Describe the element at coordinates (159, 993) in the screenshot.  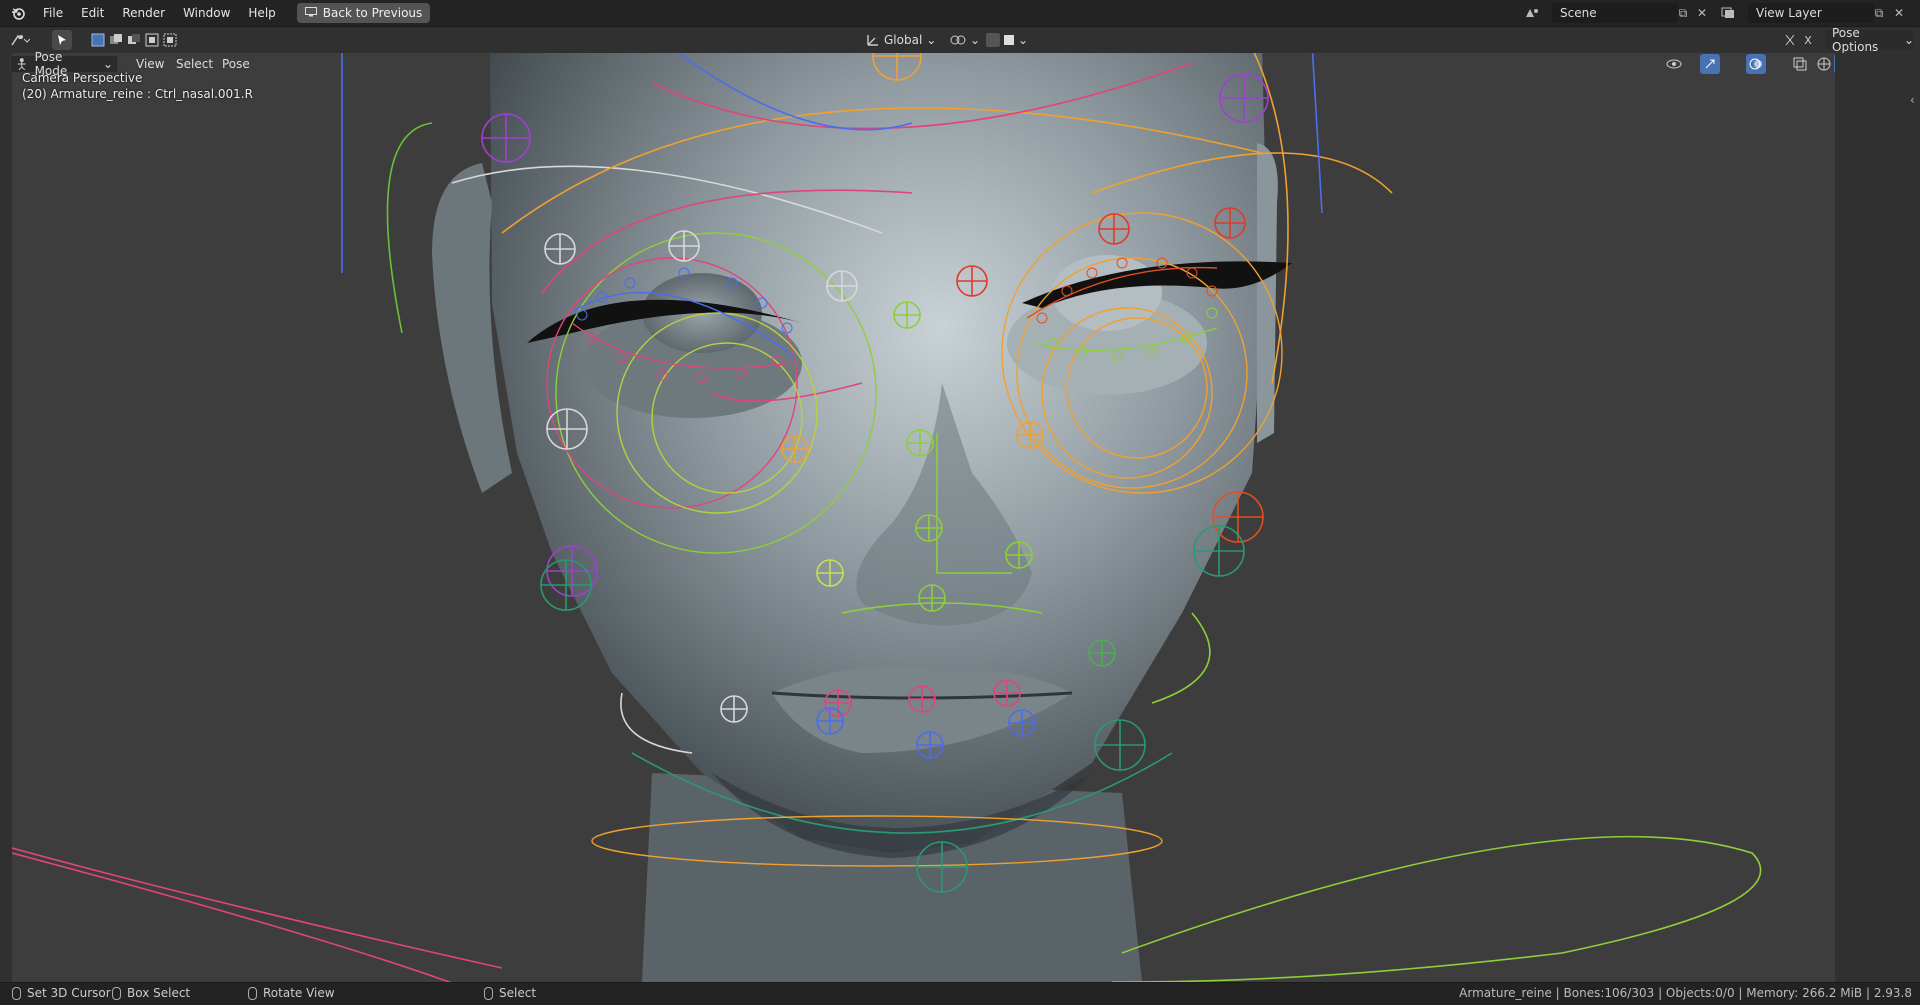
I see `status-label: Box Select` at that location.